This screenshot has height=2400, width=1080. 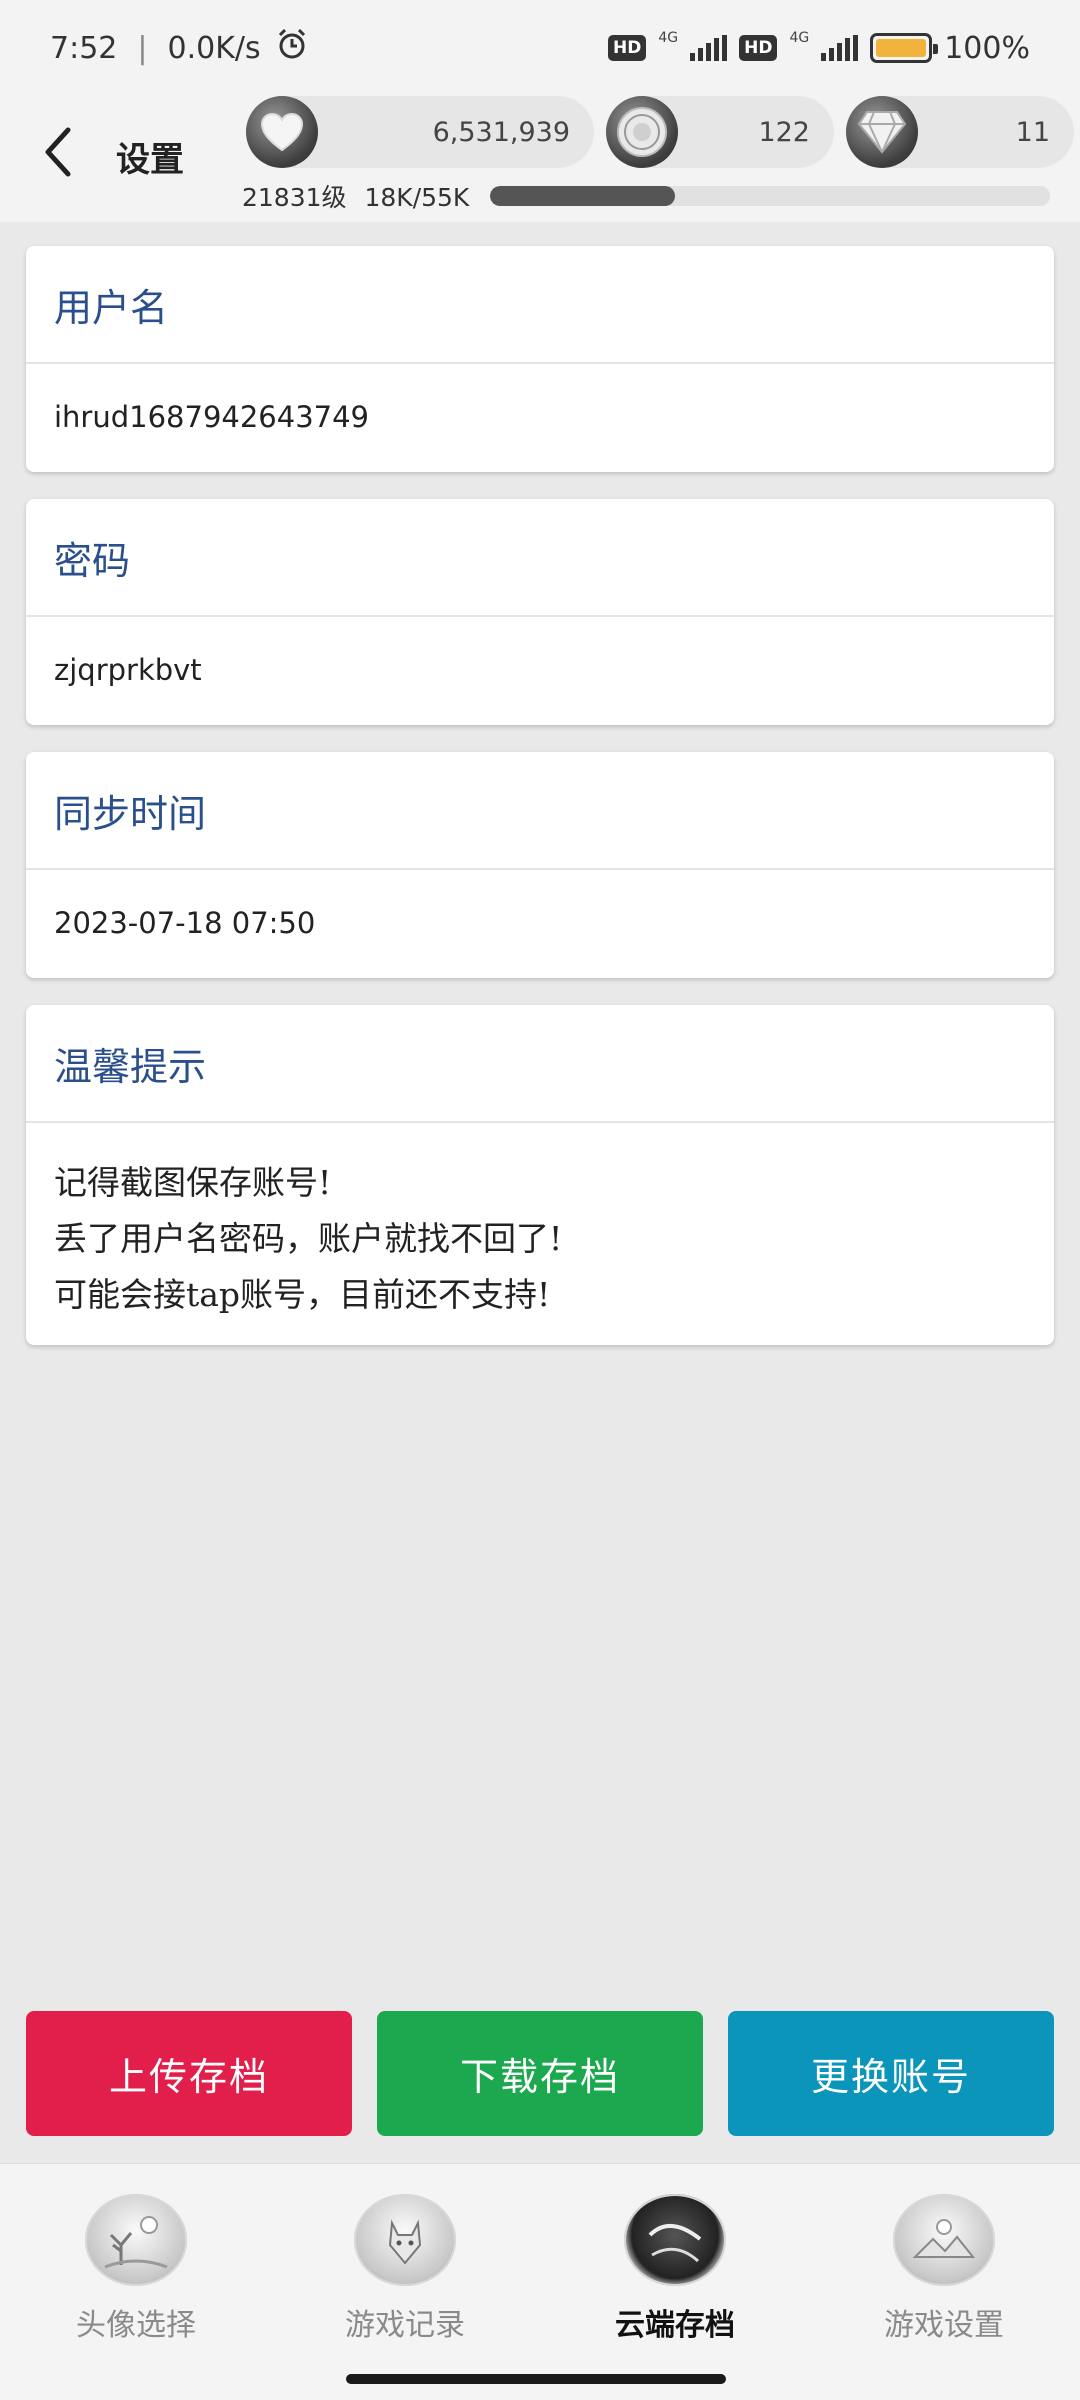 What do you see at coordinates (540, 48) in the screenshot?
I see `status-bar: 7:52 | 0.0K/s HD 4G HD 4G 100%` at bounding box center [540, 48].